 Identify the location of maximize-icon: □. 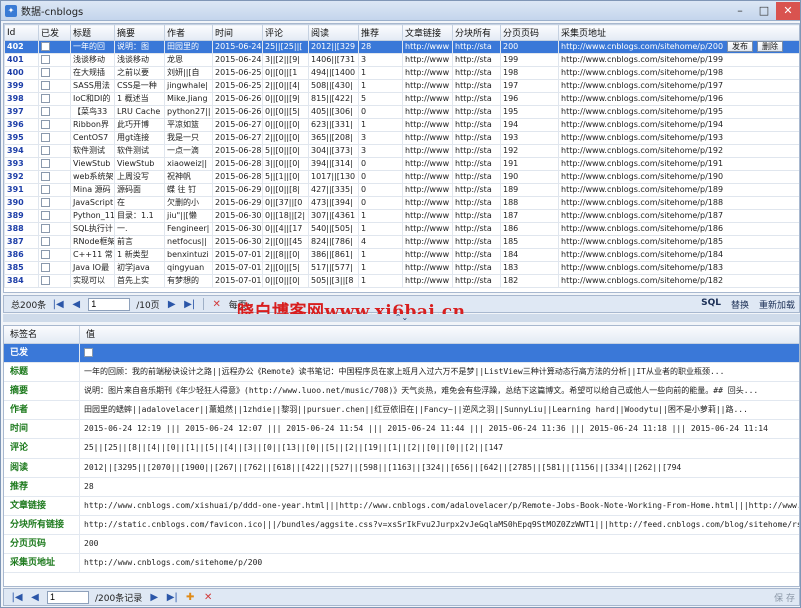
(764, 11).